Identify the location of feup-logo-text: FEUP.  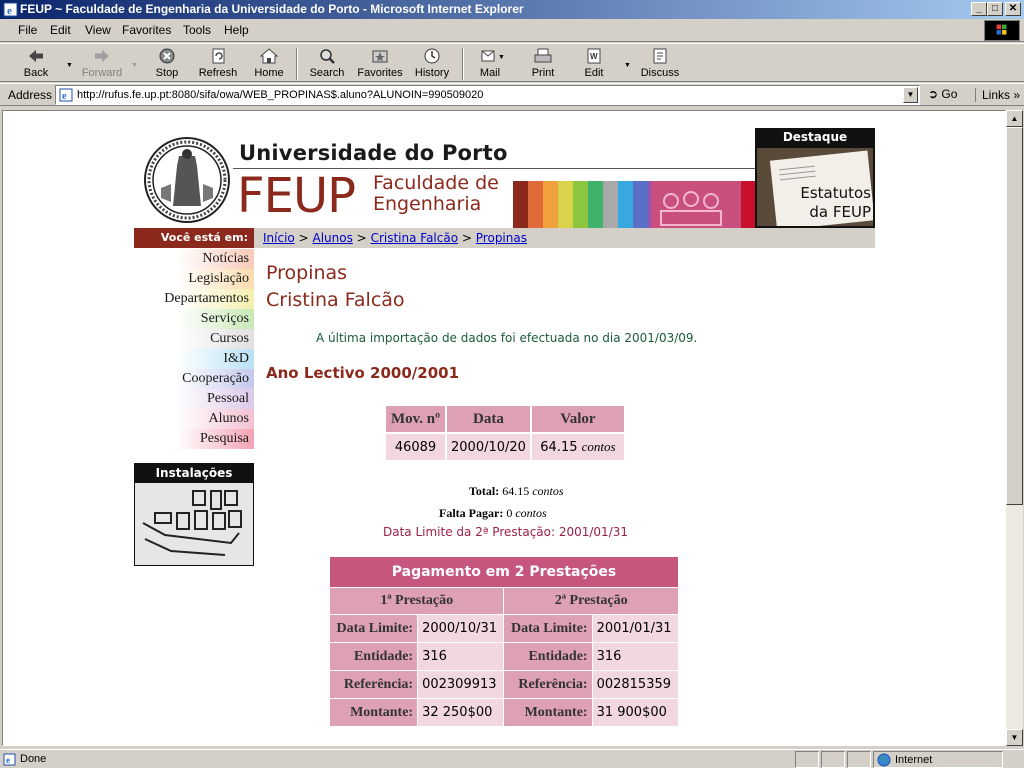
(296, 196).